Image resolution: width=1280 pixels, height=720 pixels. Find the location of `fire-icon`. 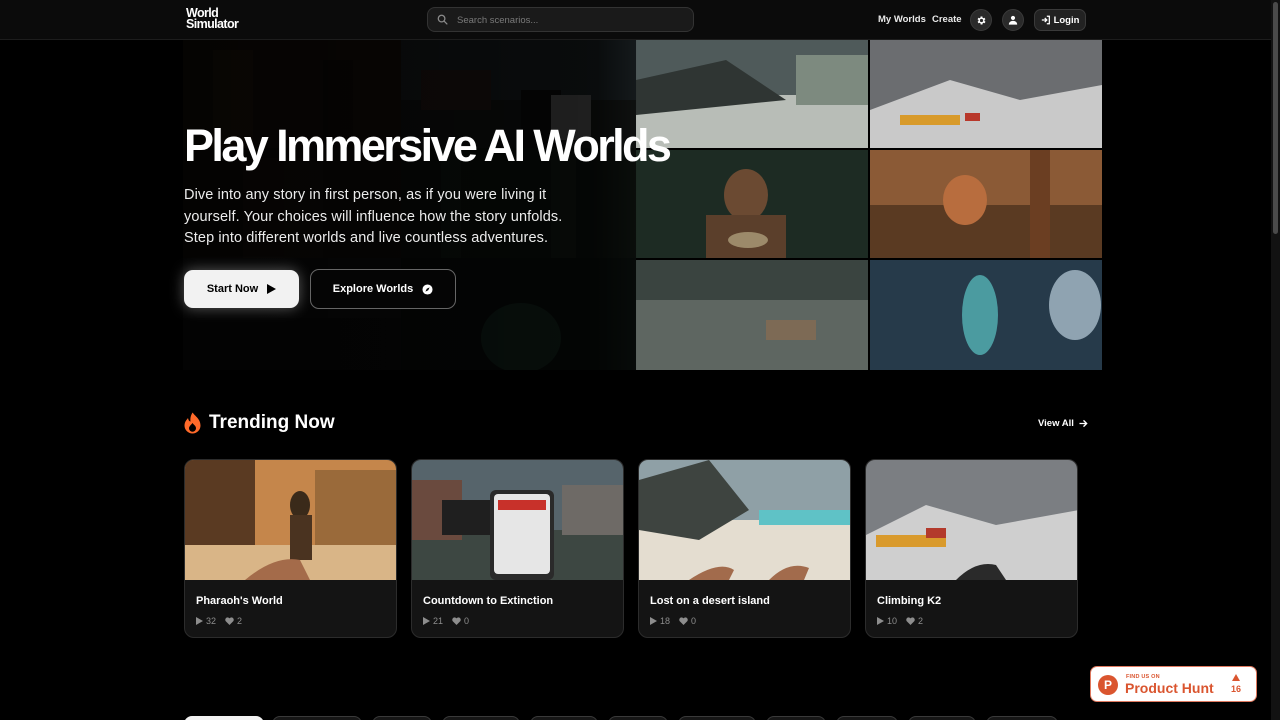

fire-icon is located at coordinates (192, 423).